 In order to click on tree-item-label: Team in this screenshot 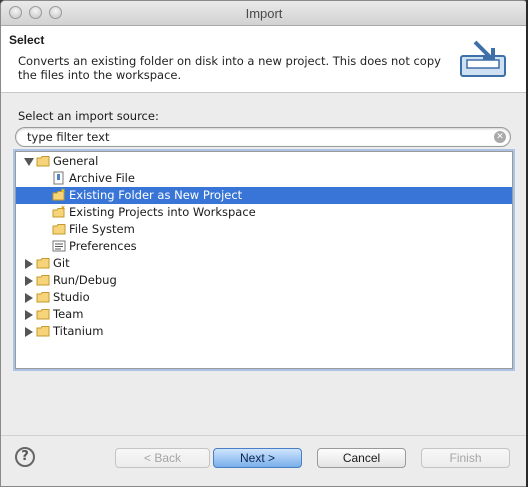, I will do `click(68, 314)`.